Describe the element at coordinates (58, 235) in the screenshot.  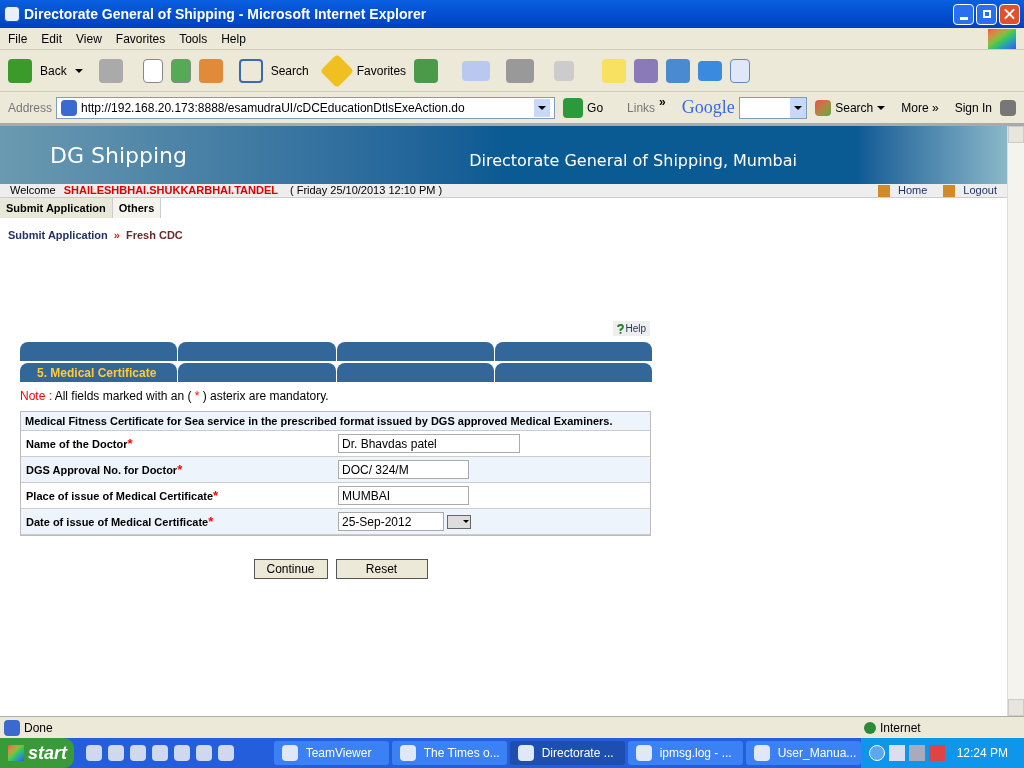
I see `breadcrumb-link: Submit Application` at that location.